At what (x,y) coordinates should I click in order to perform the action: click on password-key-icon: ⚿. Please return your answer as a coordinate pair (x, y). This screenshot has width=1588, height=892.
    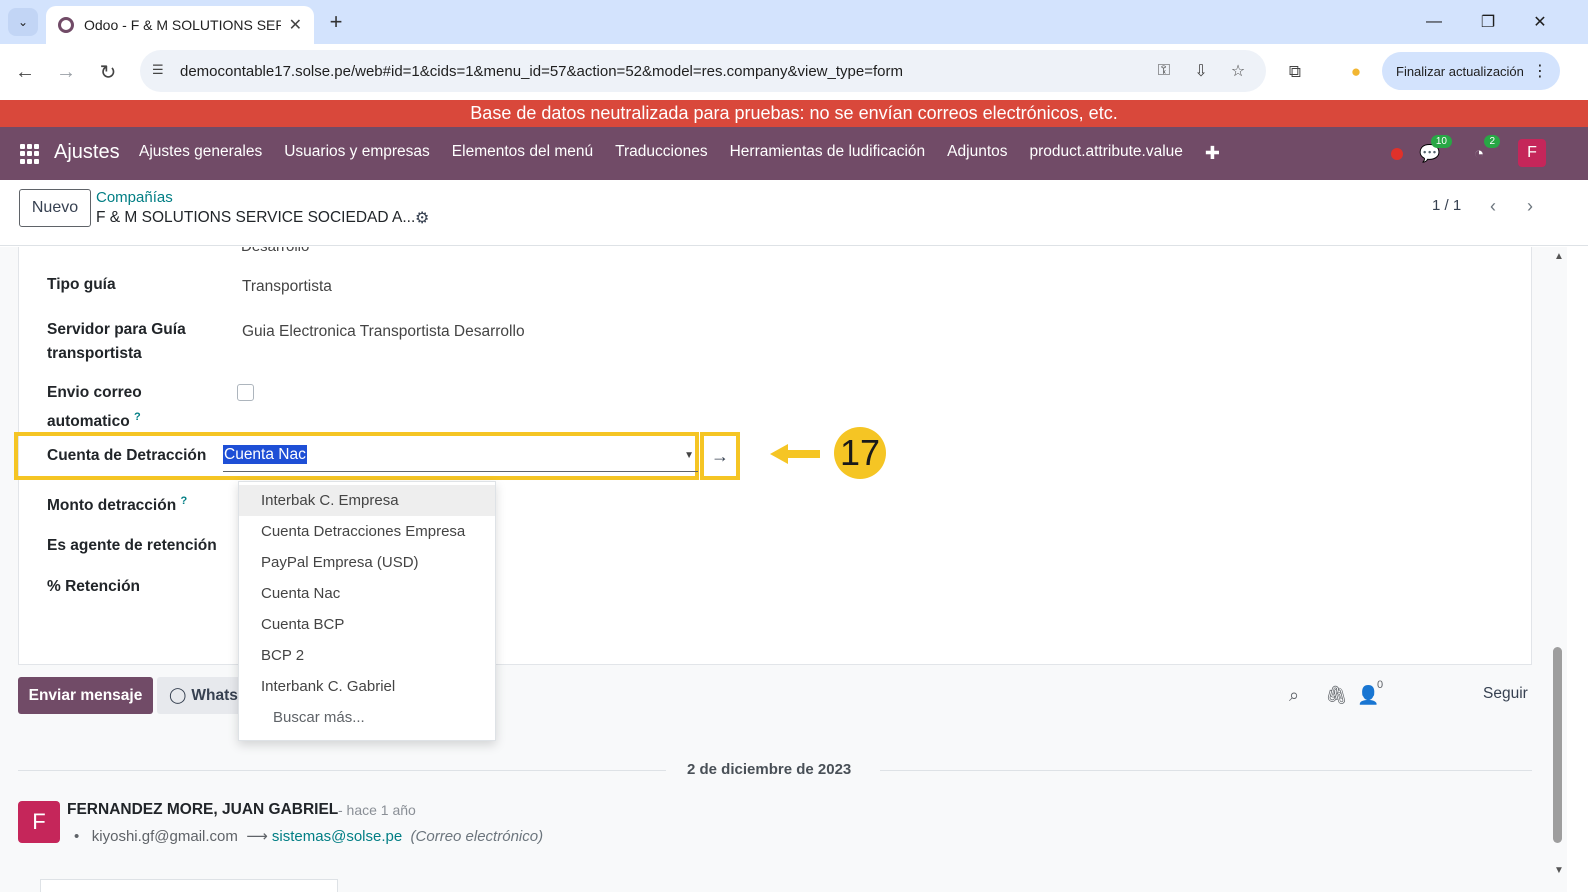
    Looking at the image, I should click on (1164, 71).